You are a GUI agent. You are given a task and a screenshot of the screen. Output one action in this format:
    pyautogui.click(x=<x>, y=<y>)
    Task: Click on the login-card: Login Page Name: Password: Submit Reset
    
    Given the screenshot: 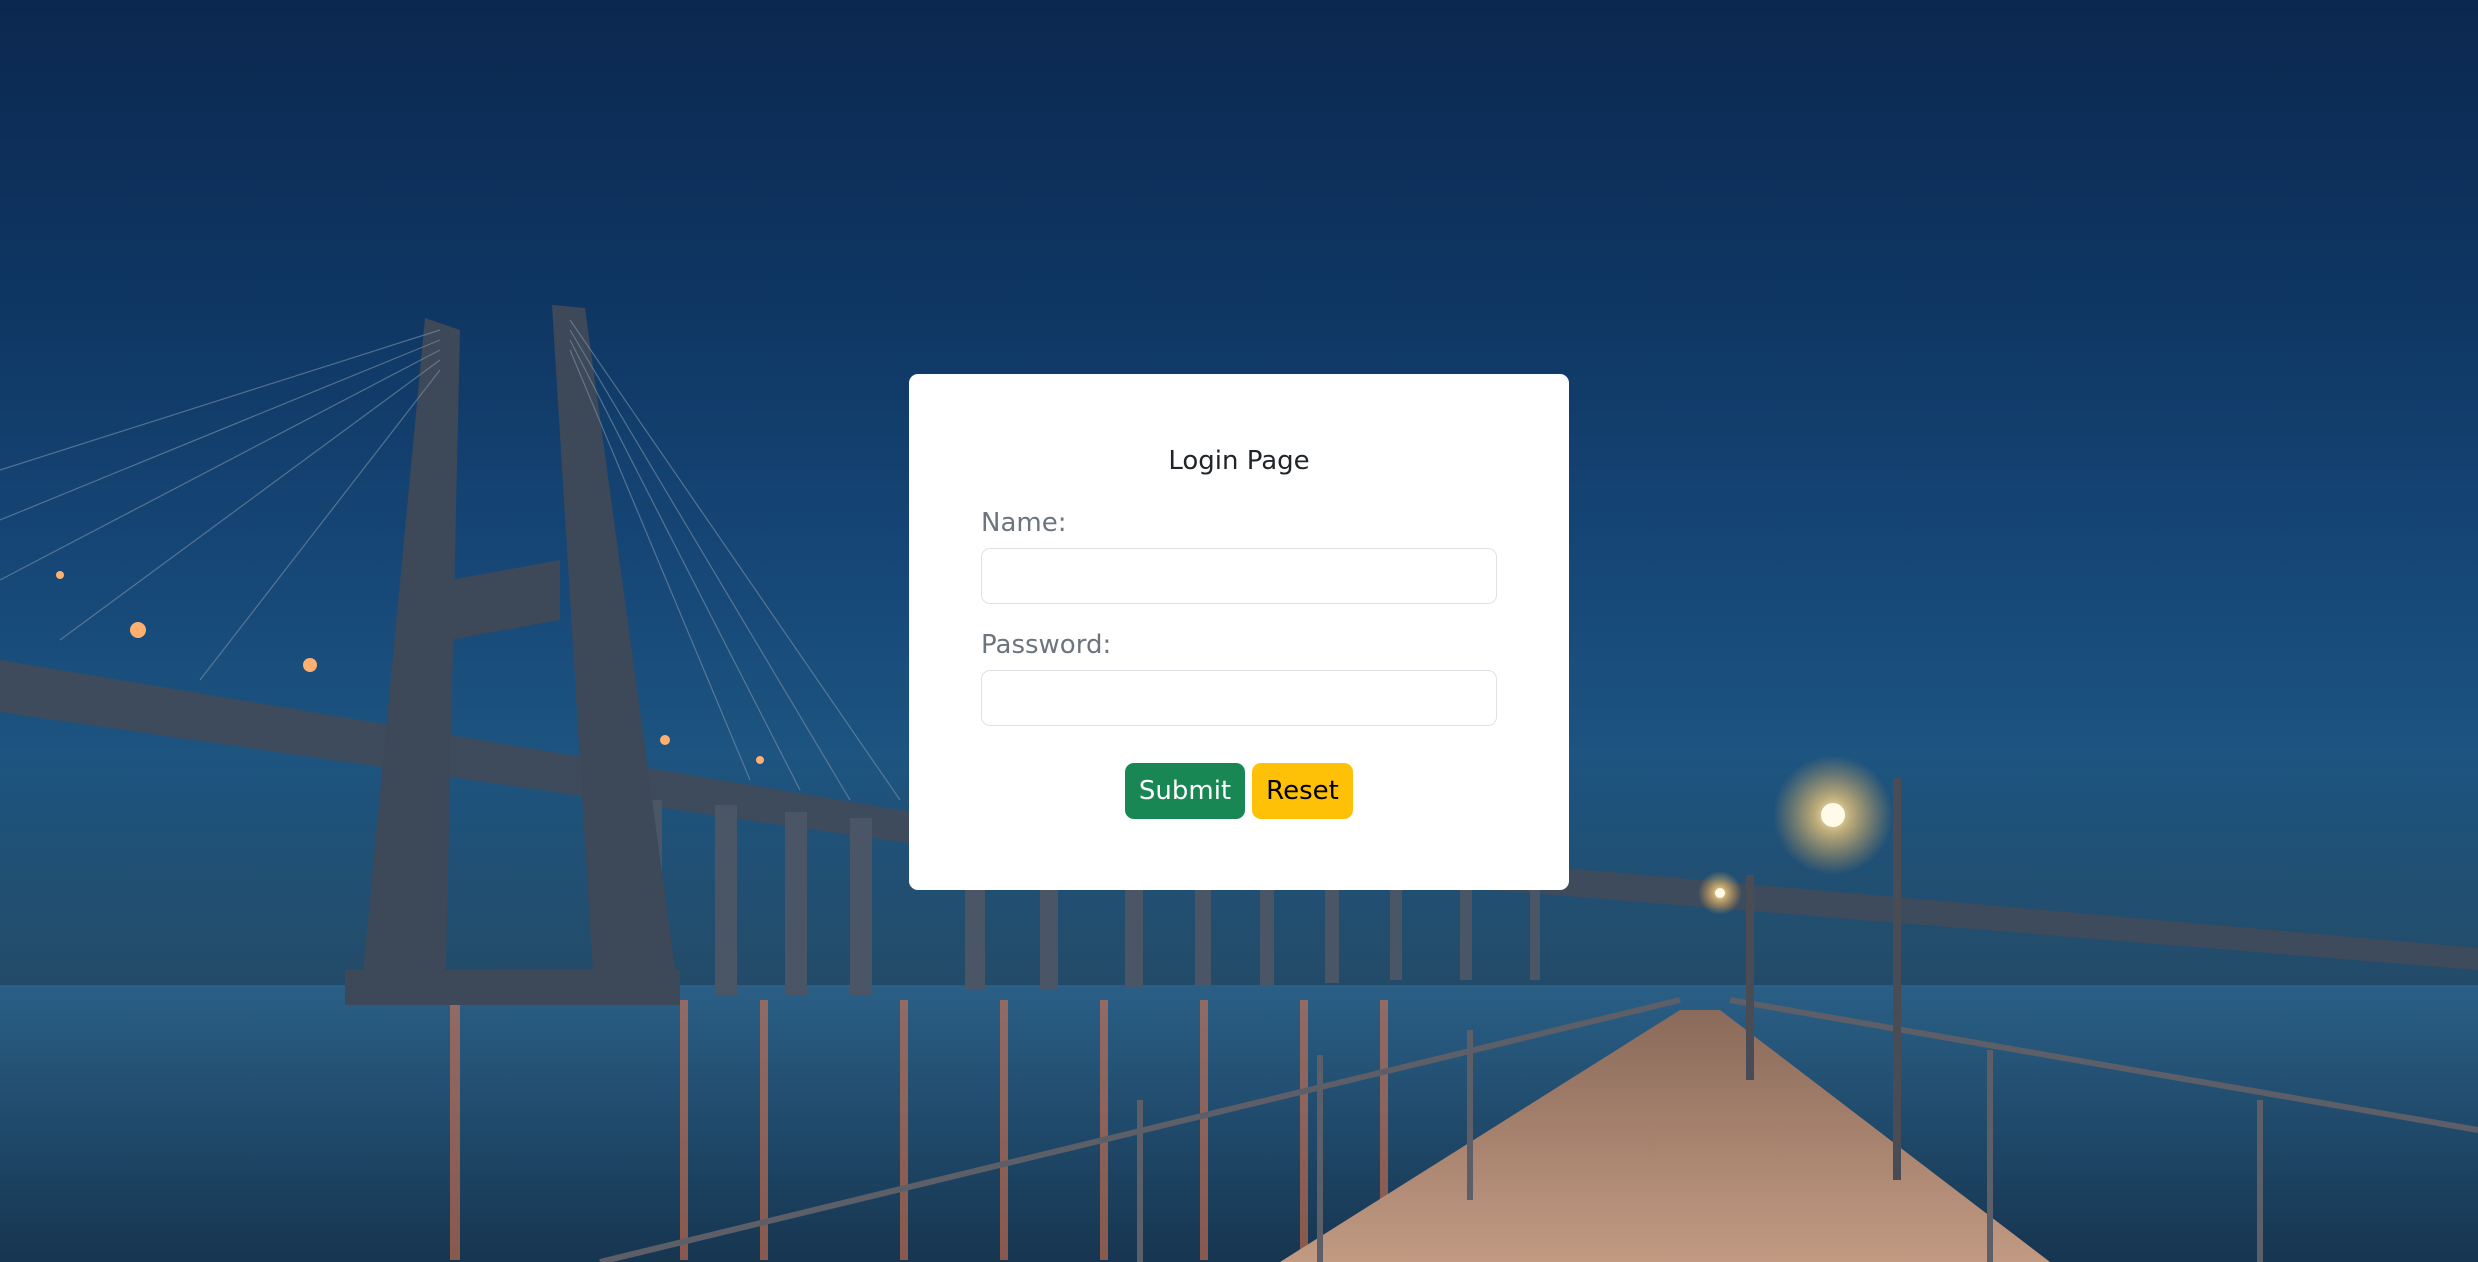 What is the action you would take?
    pyautogui.click(x=1239, y=632)
    